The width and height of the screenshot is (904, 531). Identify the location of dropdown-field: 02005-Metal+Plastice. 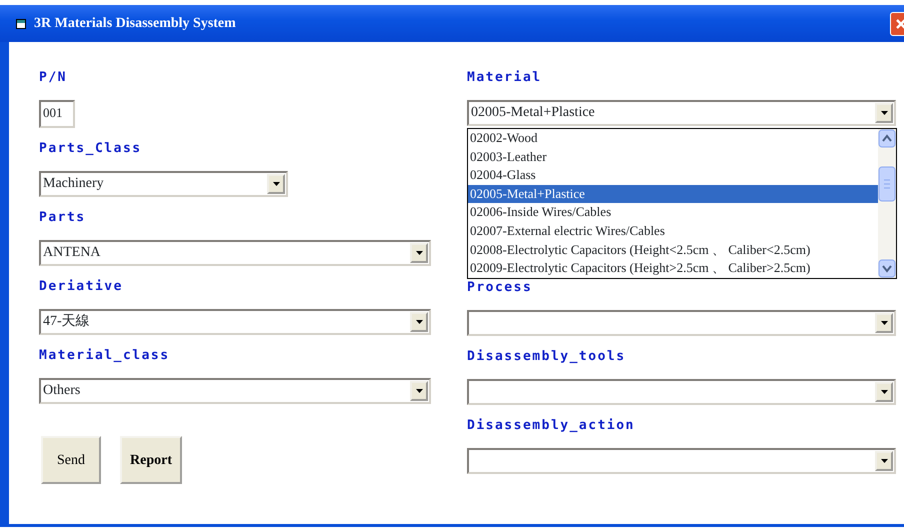
(681, 113).